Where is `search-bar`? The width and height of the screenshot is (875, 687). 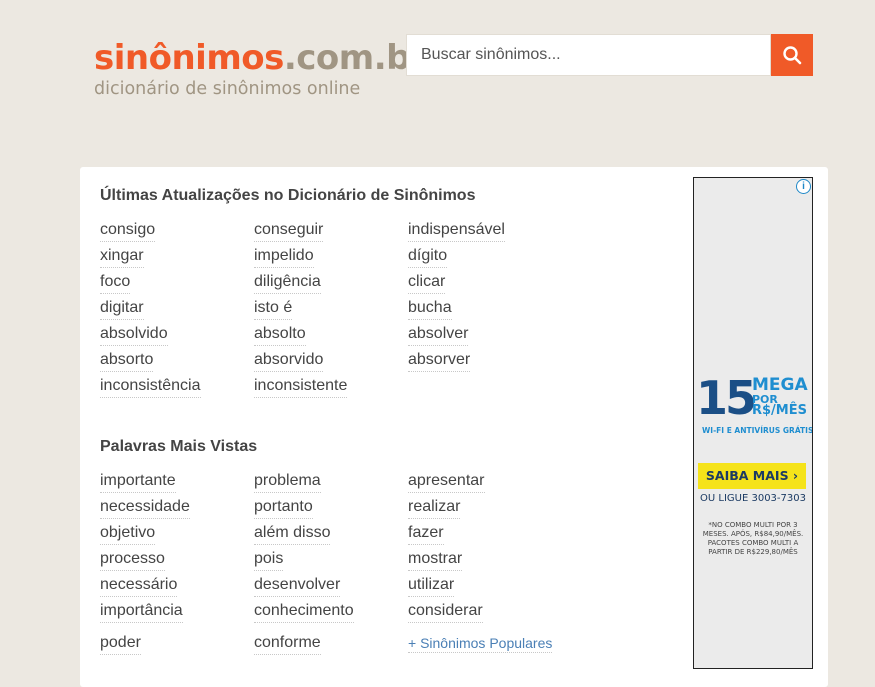 search-bar is located at coordinates (609, 55).